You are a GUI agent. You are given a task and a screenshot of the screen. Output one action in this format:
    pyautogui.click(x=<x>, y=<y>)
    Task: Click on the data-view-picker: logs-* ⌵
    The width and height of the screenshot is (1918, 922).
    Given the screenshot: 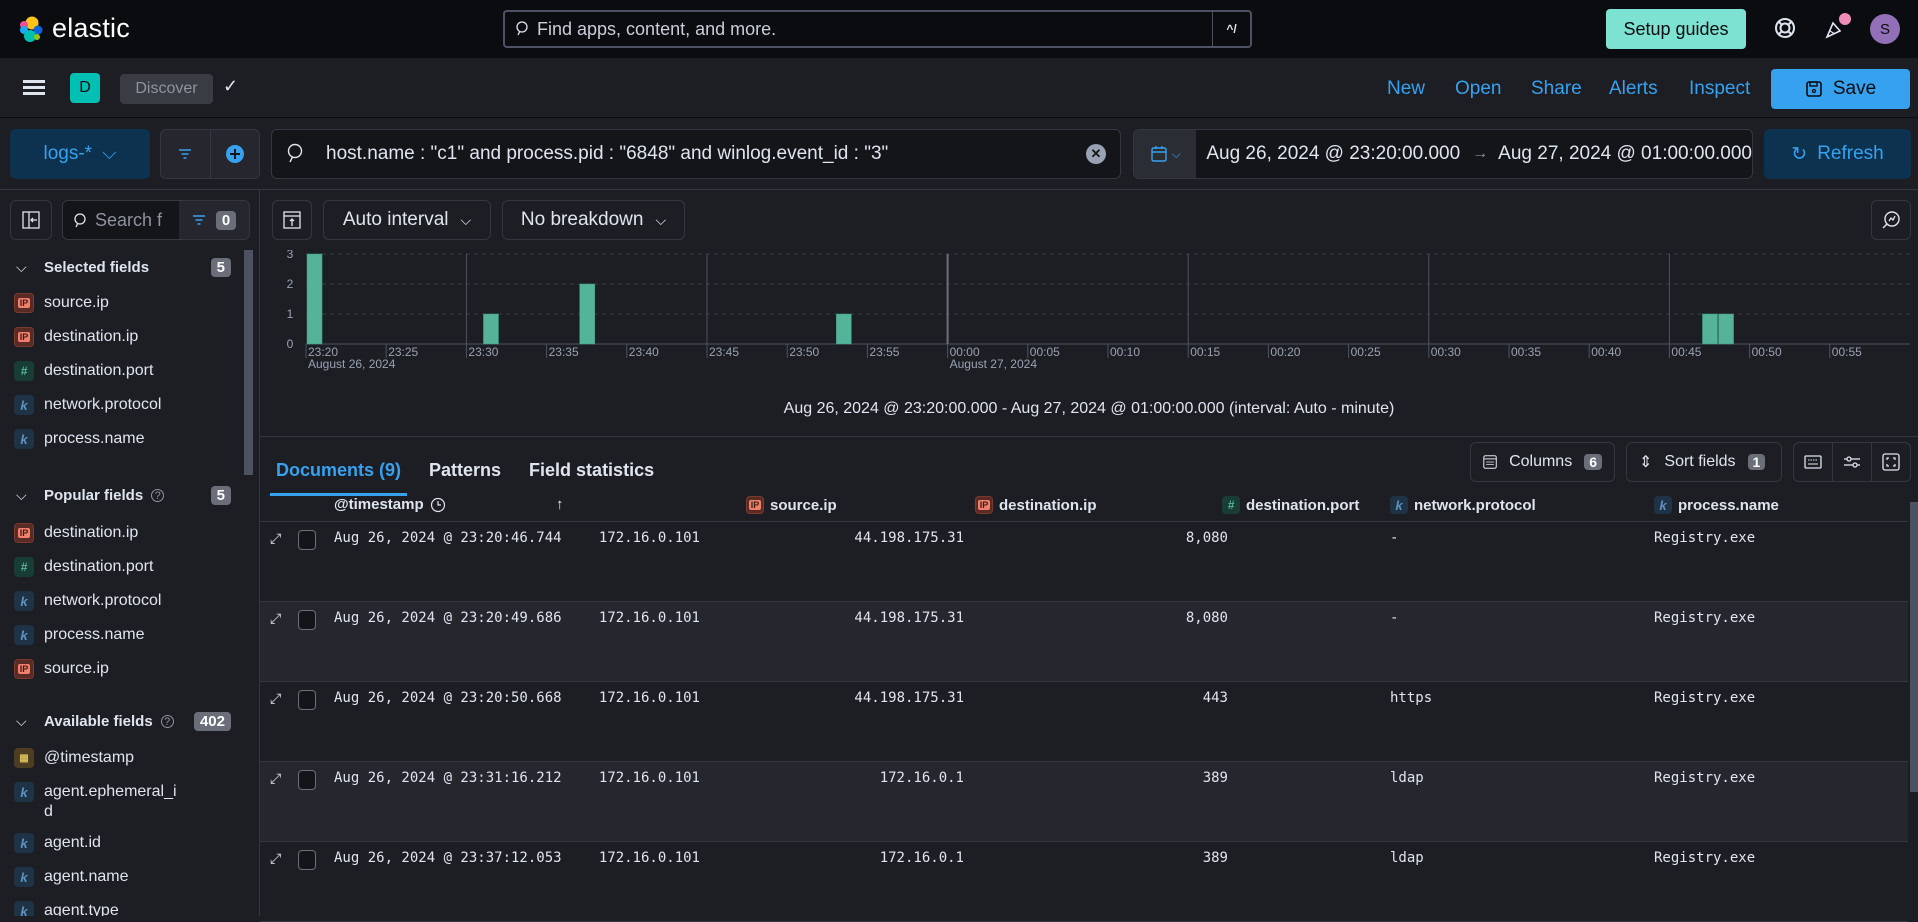 What is the action you would take?
    pyautogui.click(x=80, y=154)
    